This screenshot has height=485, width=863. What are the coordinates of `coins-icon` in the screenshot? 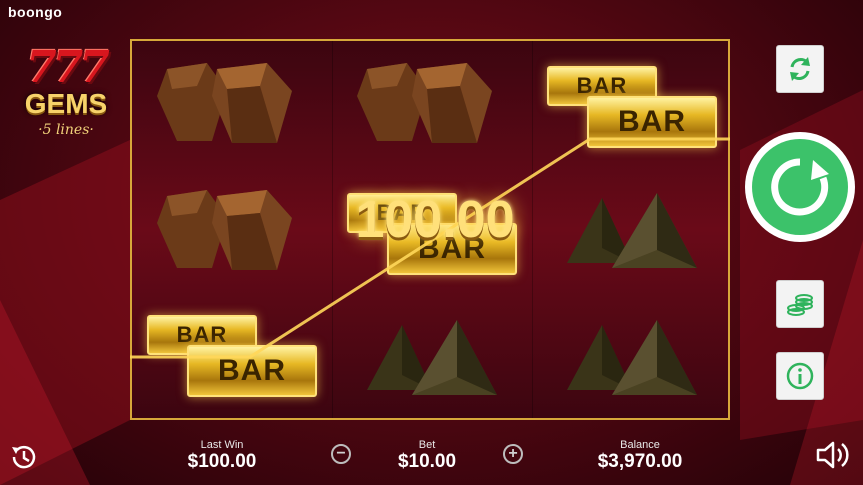 It's located at (800, 305).